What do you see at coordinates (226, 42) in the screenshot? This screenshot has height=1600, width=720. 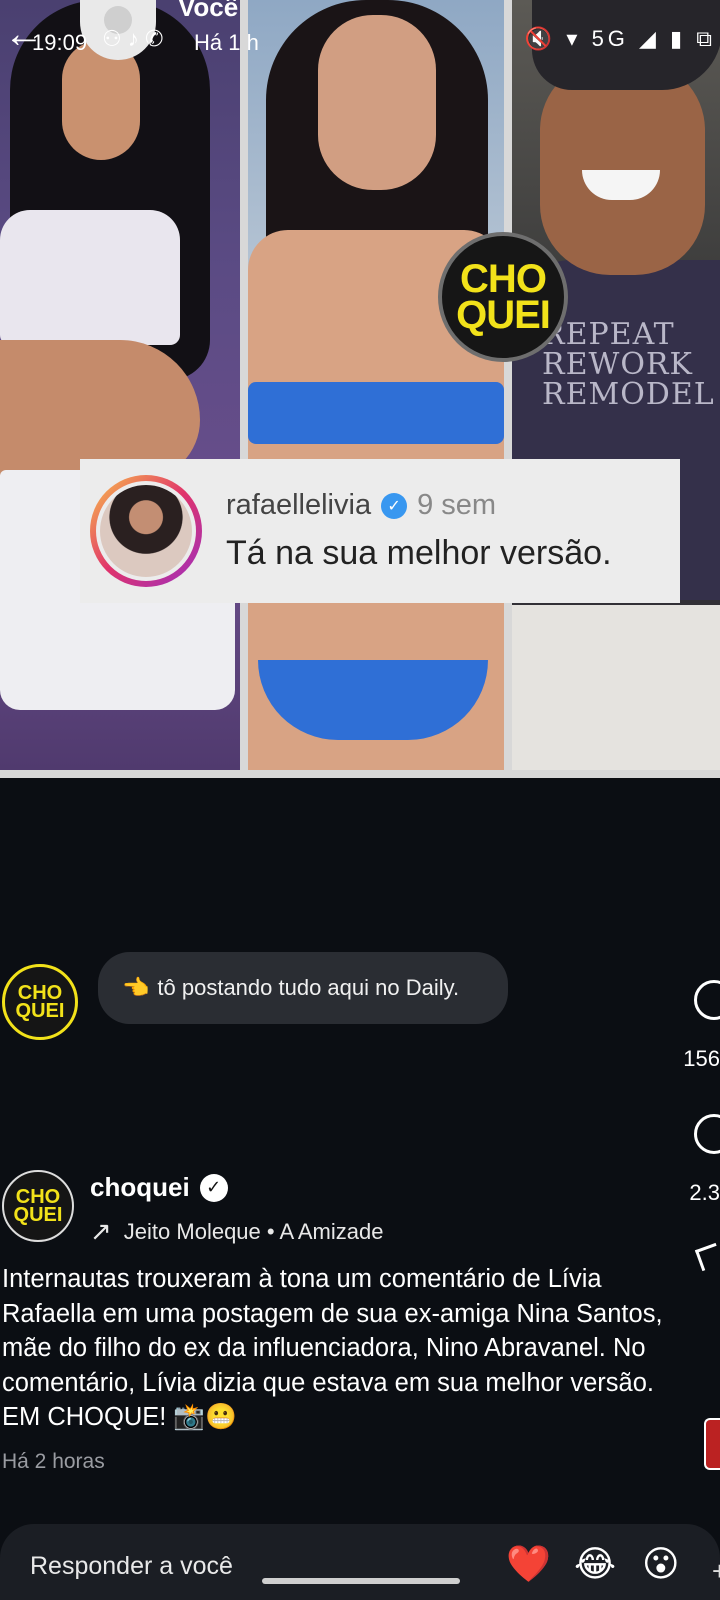 I see `story-age: Há 1 h` at bounding box center [226, 42].